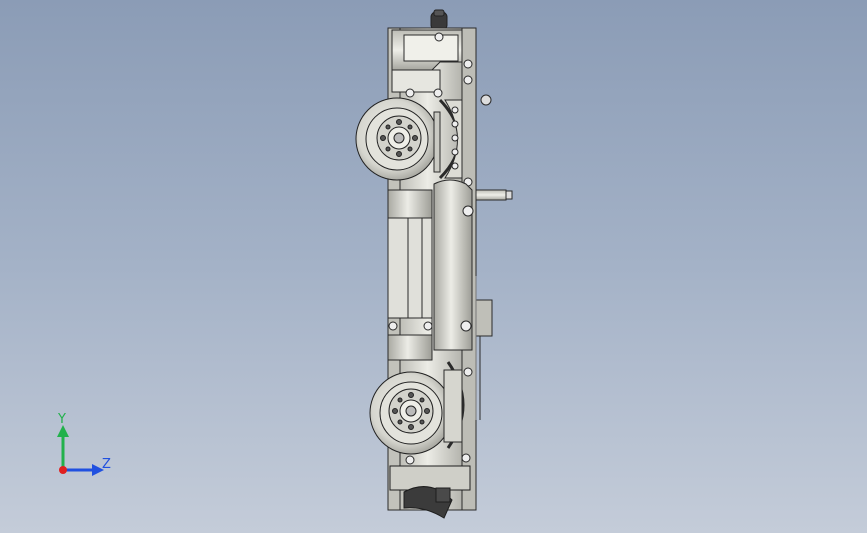 This screenshot has height=533, width=867. What do you see at coordinates (61, 419) in the screenshot?
I see `y-axis-label: Y` at bounding box center [61, 419].